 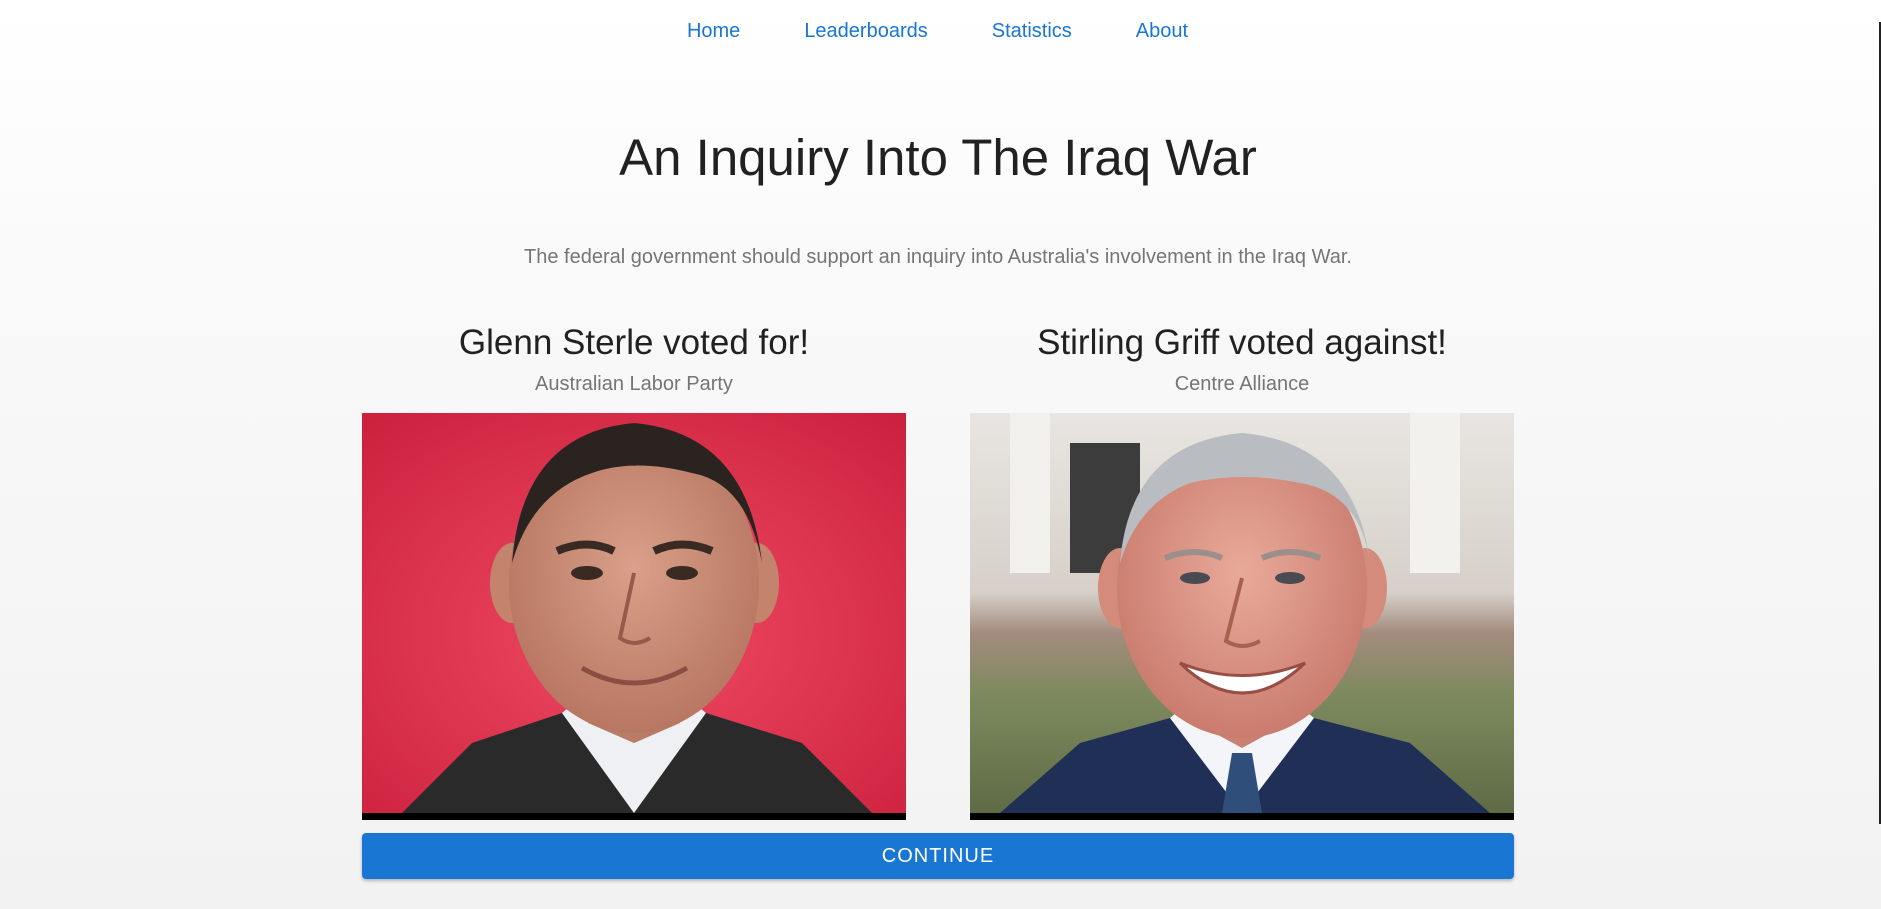 What do you see at coordinates (634, 384) in the screenshot?
I see `politician-party: Australian Labor Party` at bounding box center [634, 384].